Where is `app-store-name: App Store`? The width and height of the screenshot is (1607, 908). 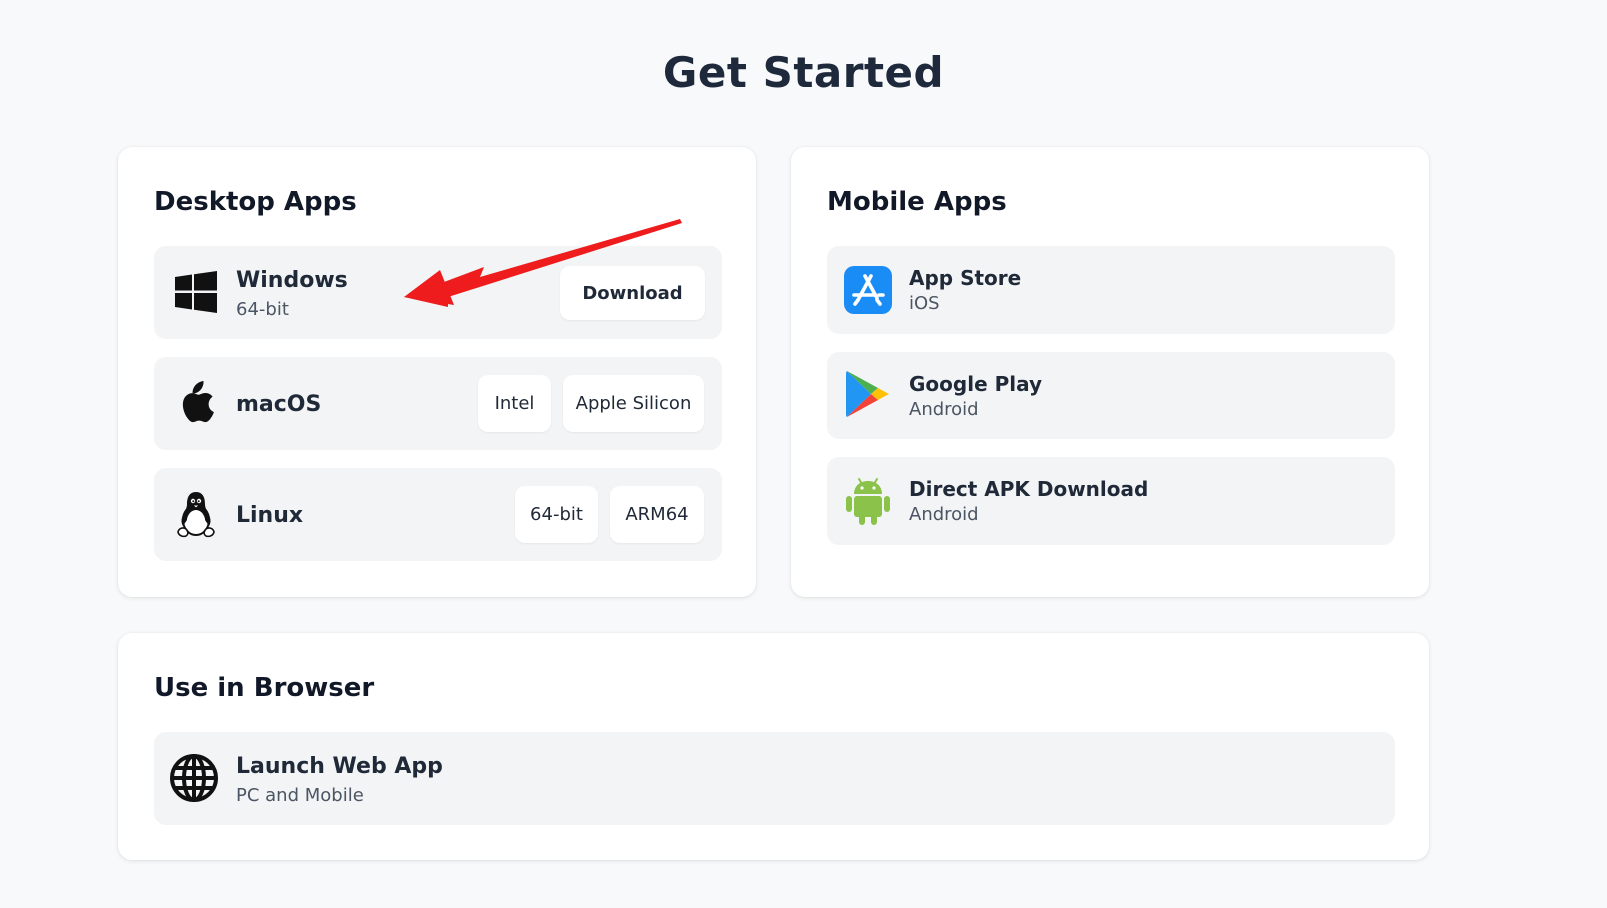
app-store-name: App Store is located at coordinates (965, 278).